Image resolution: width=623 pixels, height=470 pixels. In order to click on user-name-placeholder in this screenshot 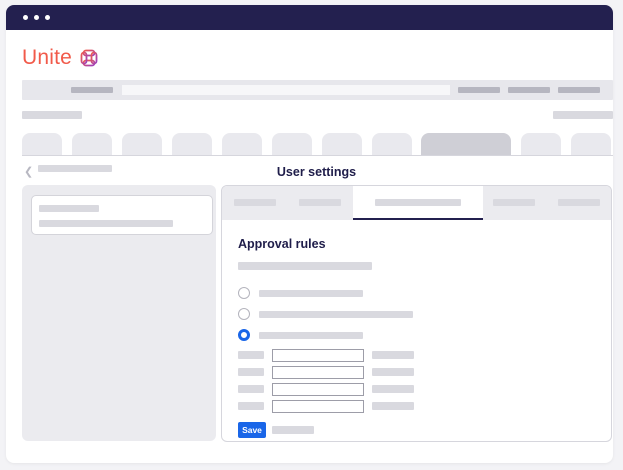, I will do `click(69, 208)`.